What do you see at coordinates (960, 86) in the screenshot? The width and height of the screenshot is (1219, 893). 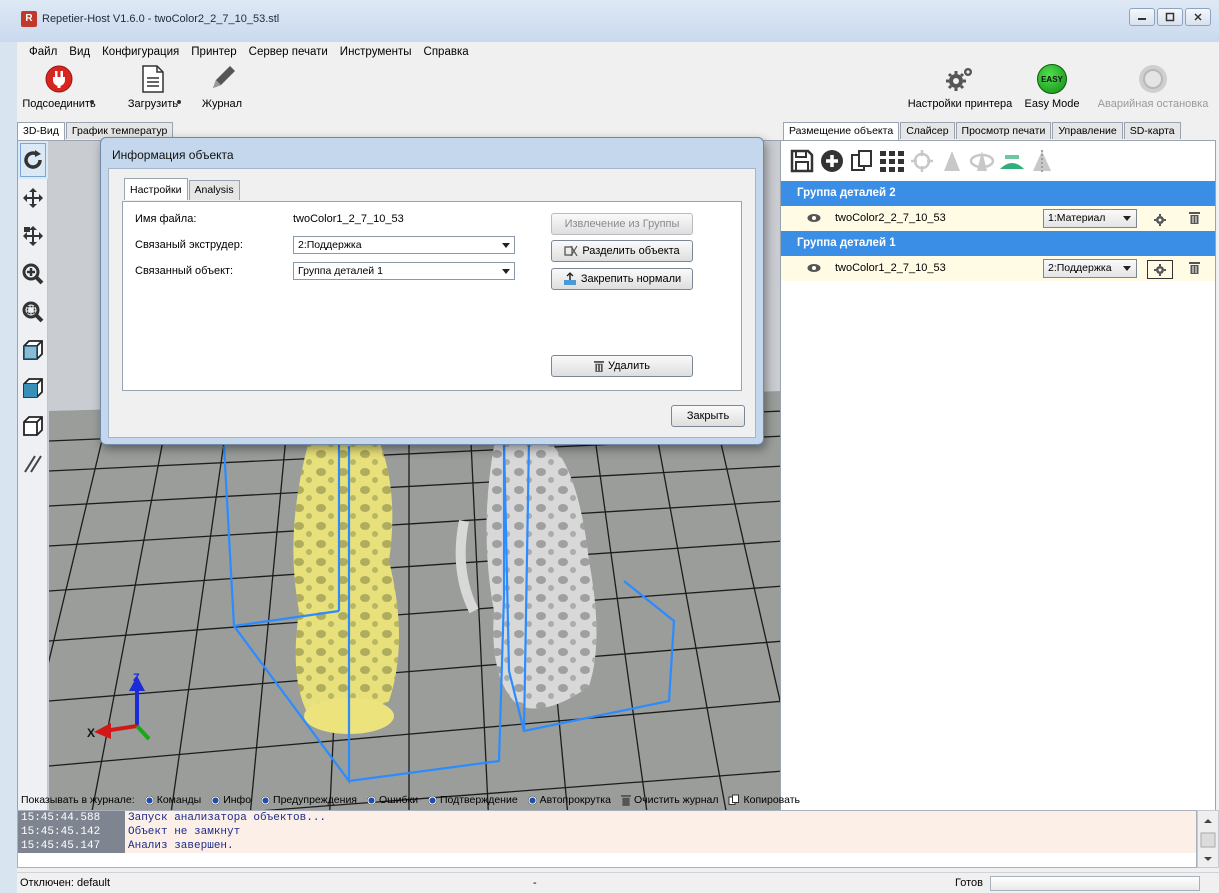 I see `printer-settings-button: Настройки принтера` at bounding box center [960, 86].